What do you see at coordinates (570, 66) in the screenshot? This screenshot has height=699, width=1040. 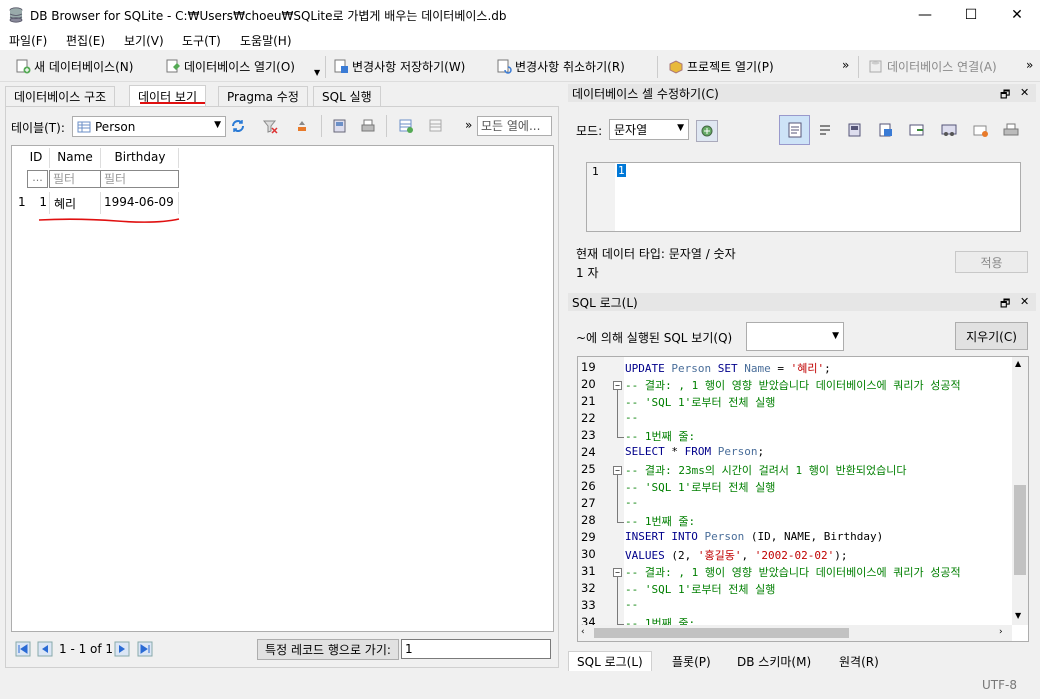 I see `revert-changes-label: 변경사항 취소하기(R)` at bounding box center [570, 66].